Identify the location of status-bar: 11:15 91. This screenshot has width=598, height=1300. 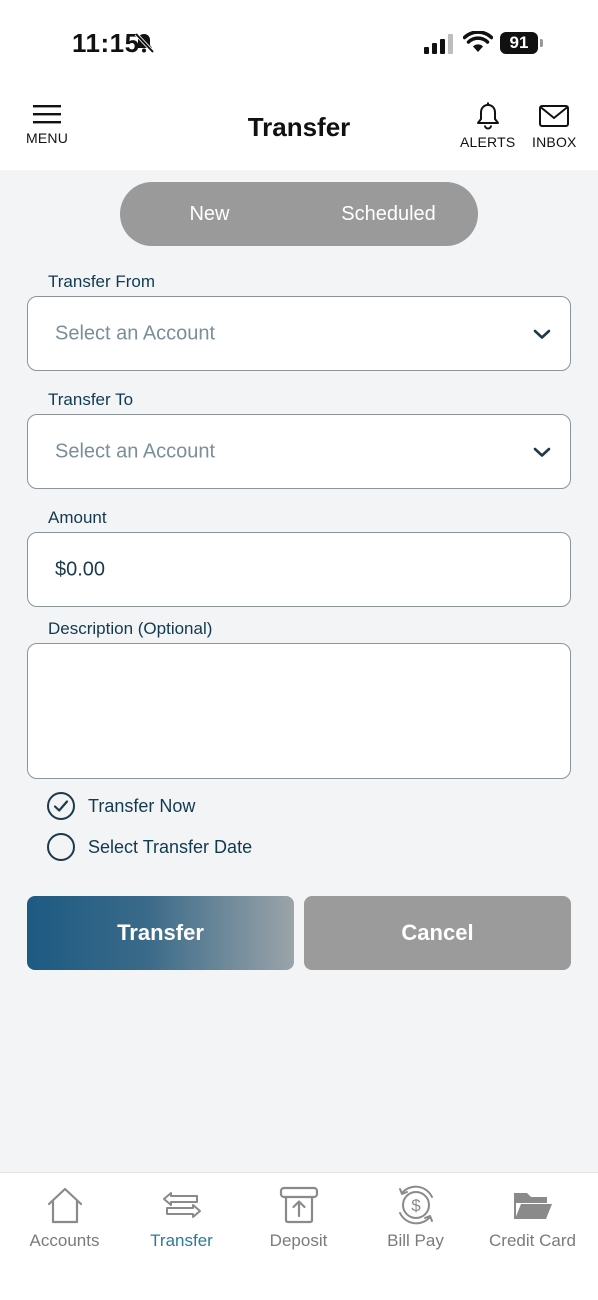
(299, 44).